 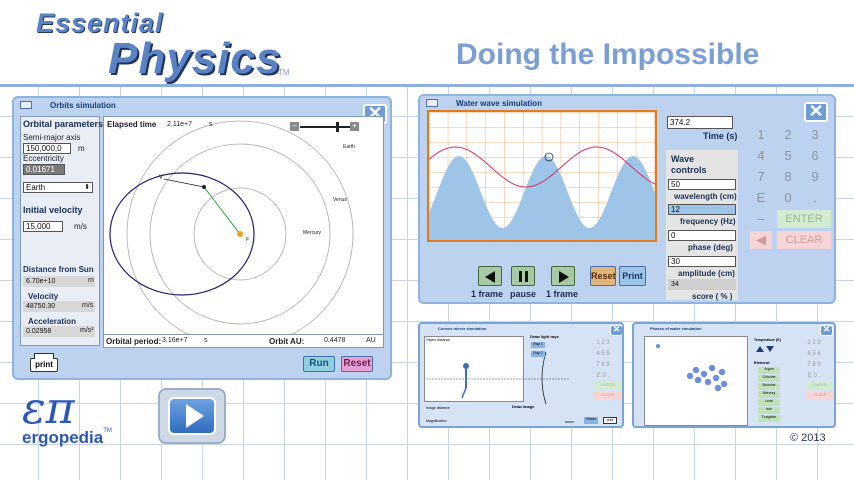 I want to click on phases-enter-button: ENTER, so click(x=820, y=385).